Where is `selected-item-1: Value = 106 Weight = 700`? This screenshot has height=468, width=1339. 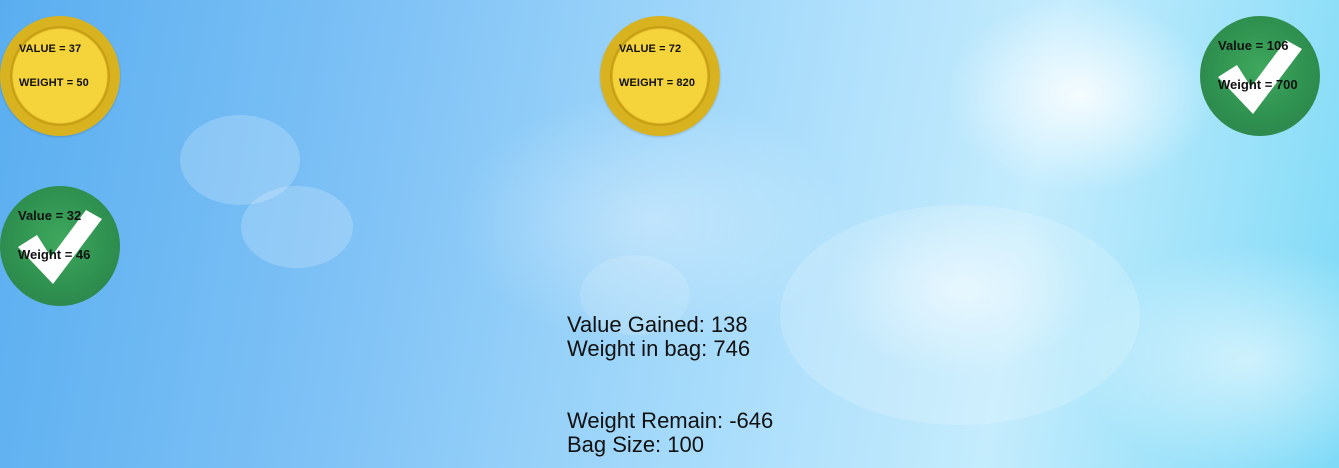 selected-item-1: Value = 106 Weight = 700 is located at coordinates (1260, 76).